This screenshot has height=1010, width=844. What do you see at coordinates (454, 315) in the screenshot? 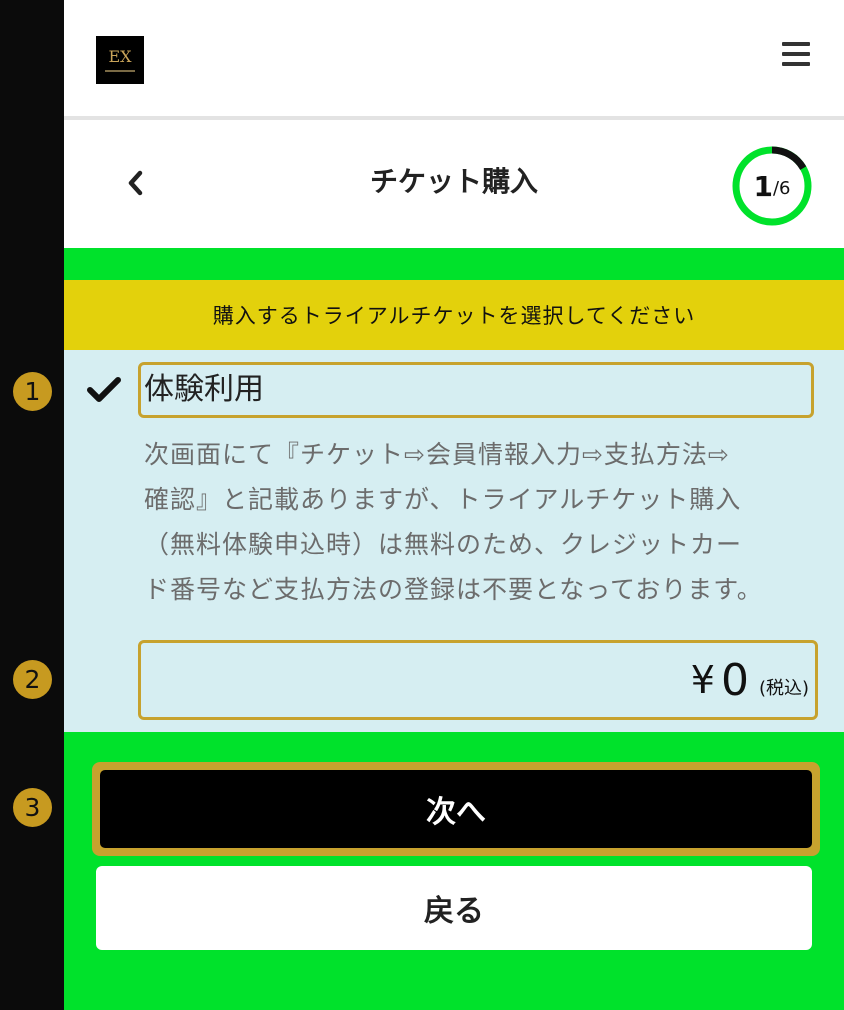
I see `selection-instruction: 購入するトライアルチケットを選択してください` at bounding box center [454, 315].